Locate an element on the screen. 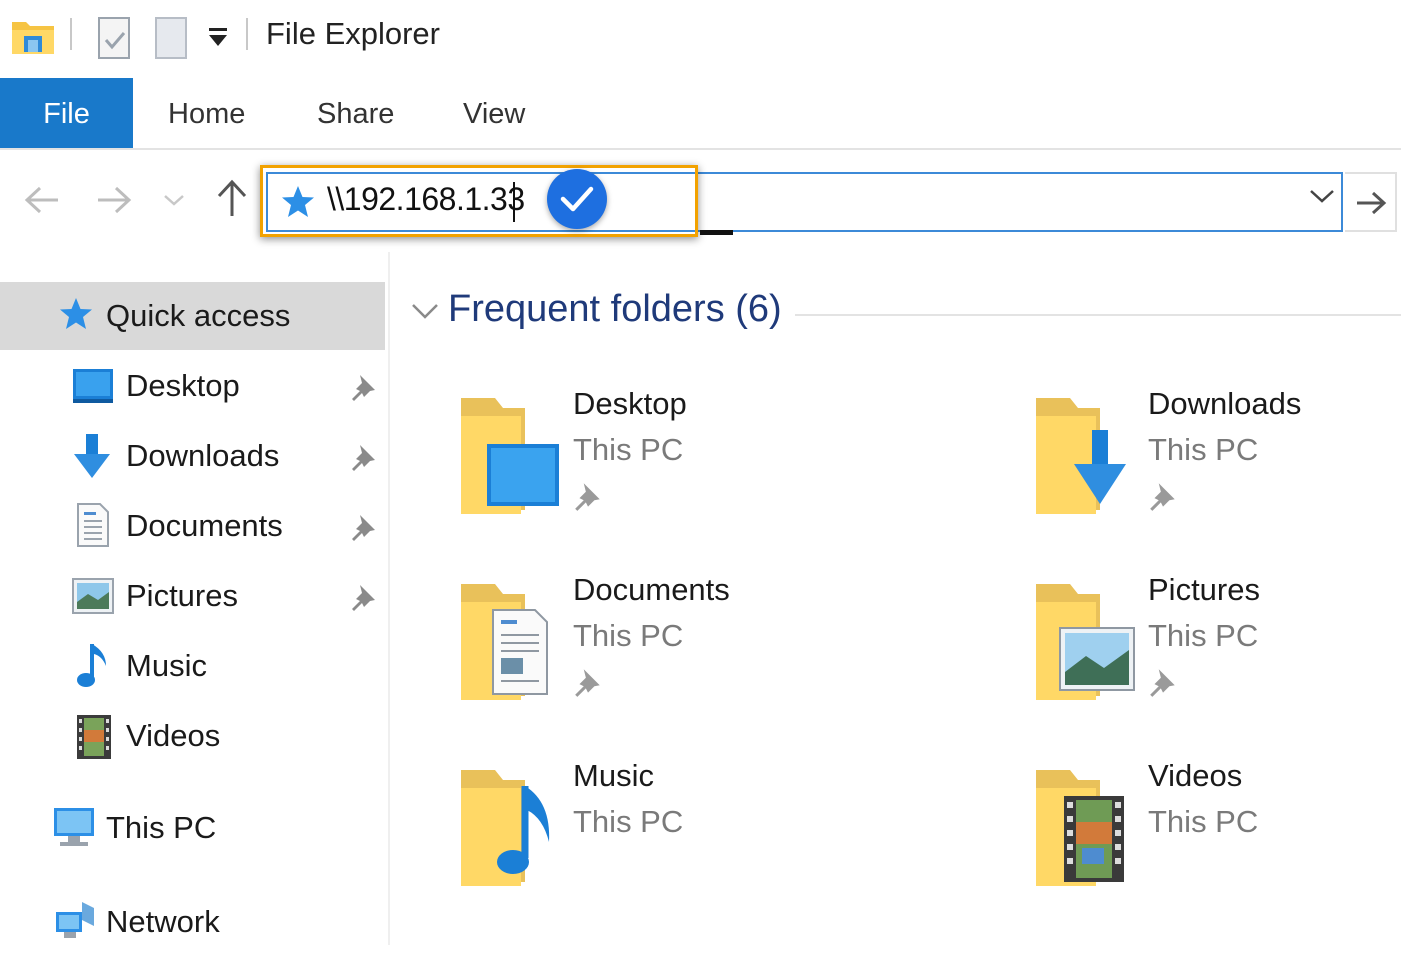  title-bar: File Explorer is located at coordinates (700, 39).